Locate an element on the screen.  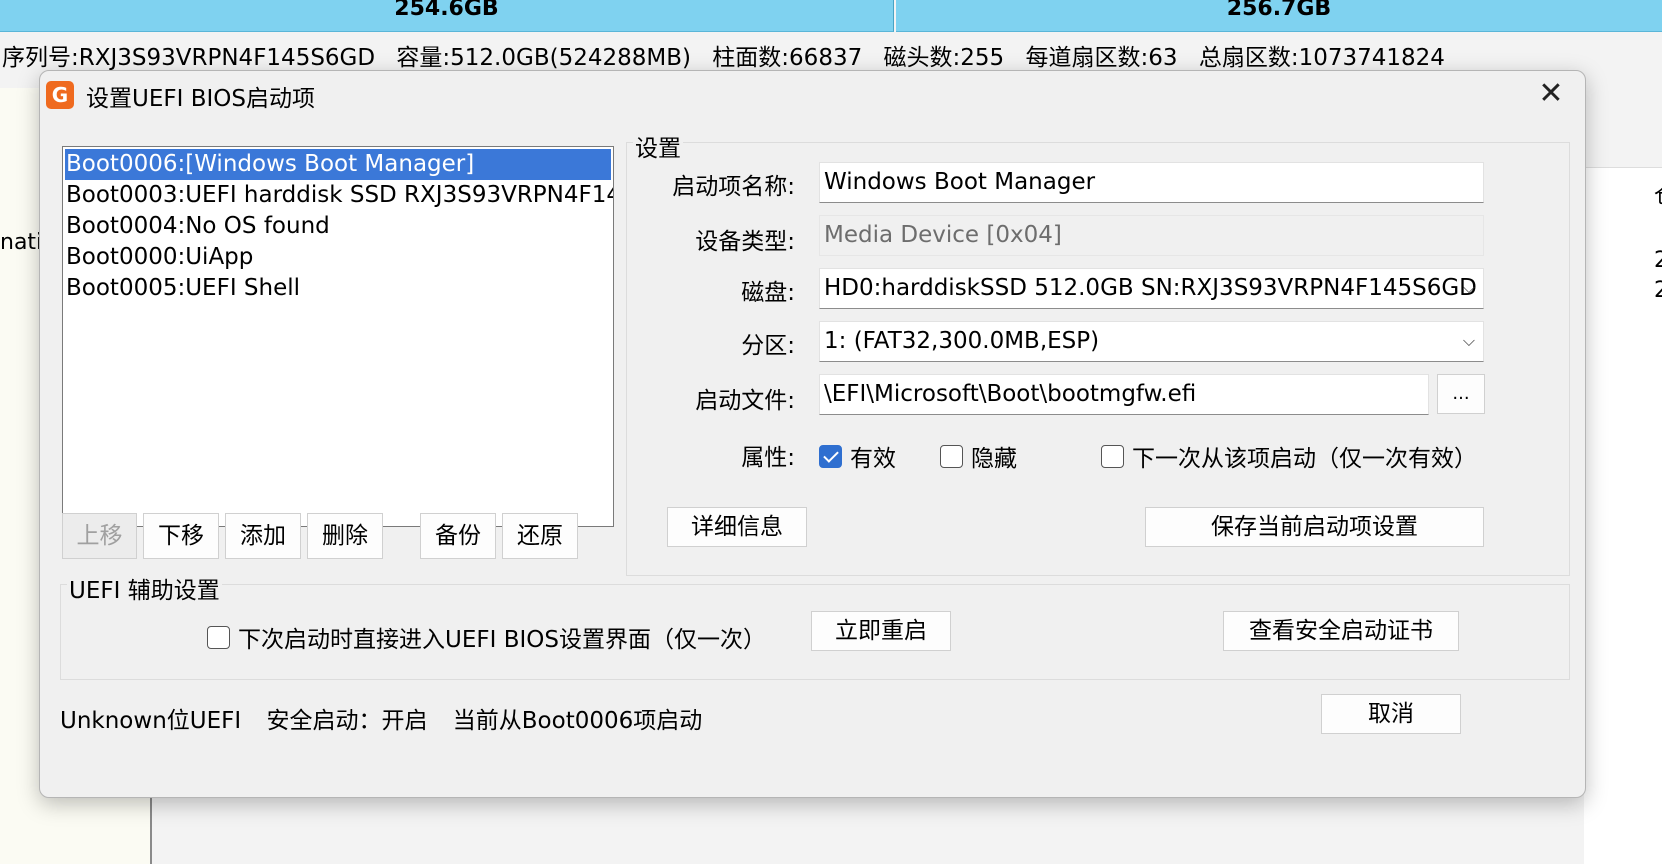
hidden-checkbox: 隐藏 is located at coordinates (978, 456).